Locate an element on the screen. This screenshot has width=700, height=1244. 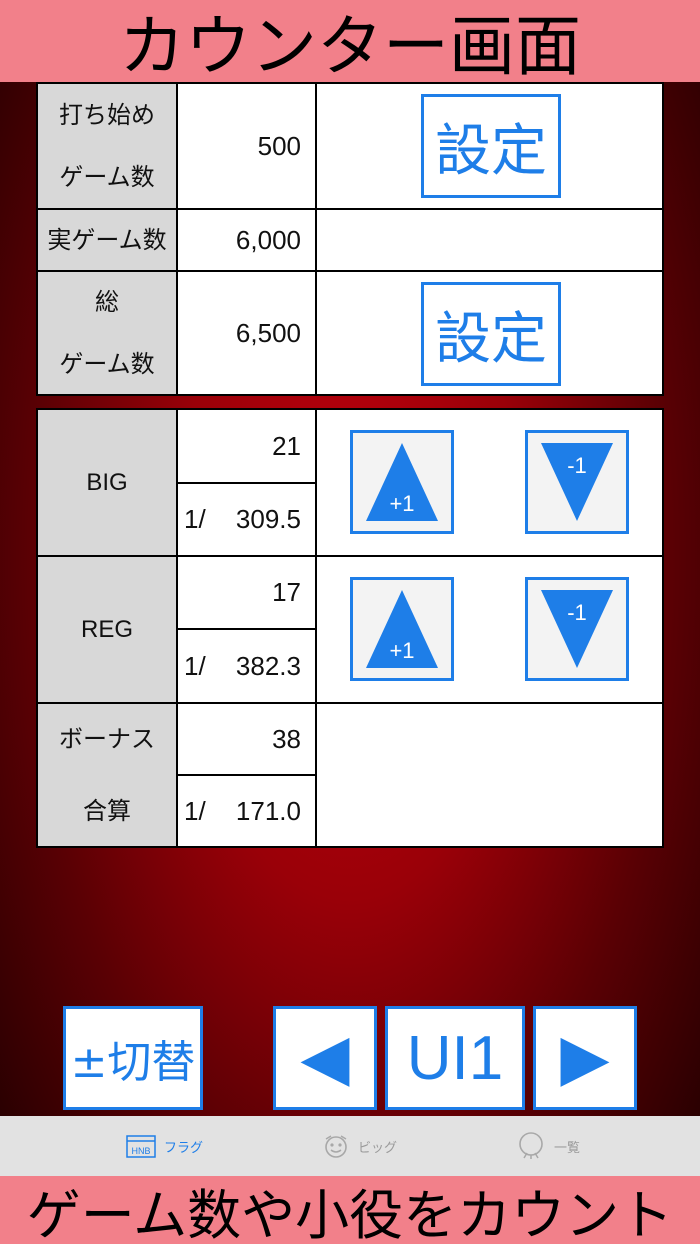
toggle-sign-button: ±切替 is located at coordinates (133, 1058).